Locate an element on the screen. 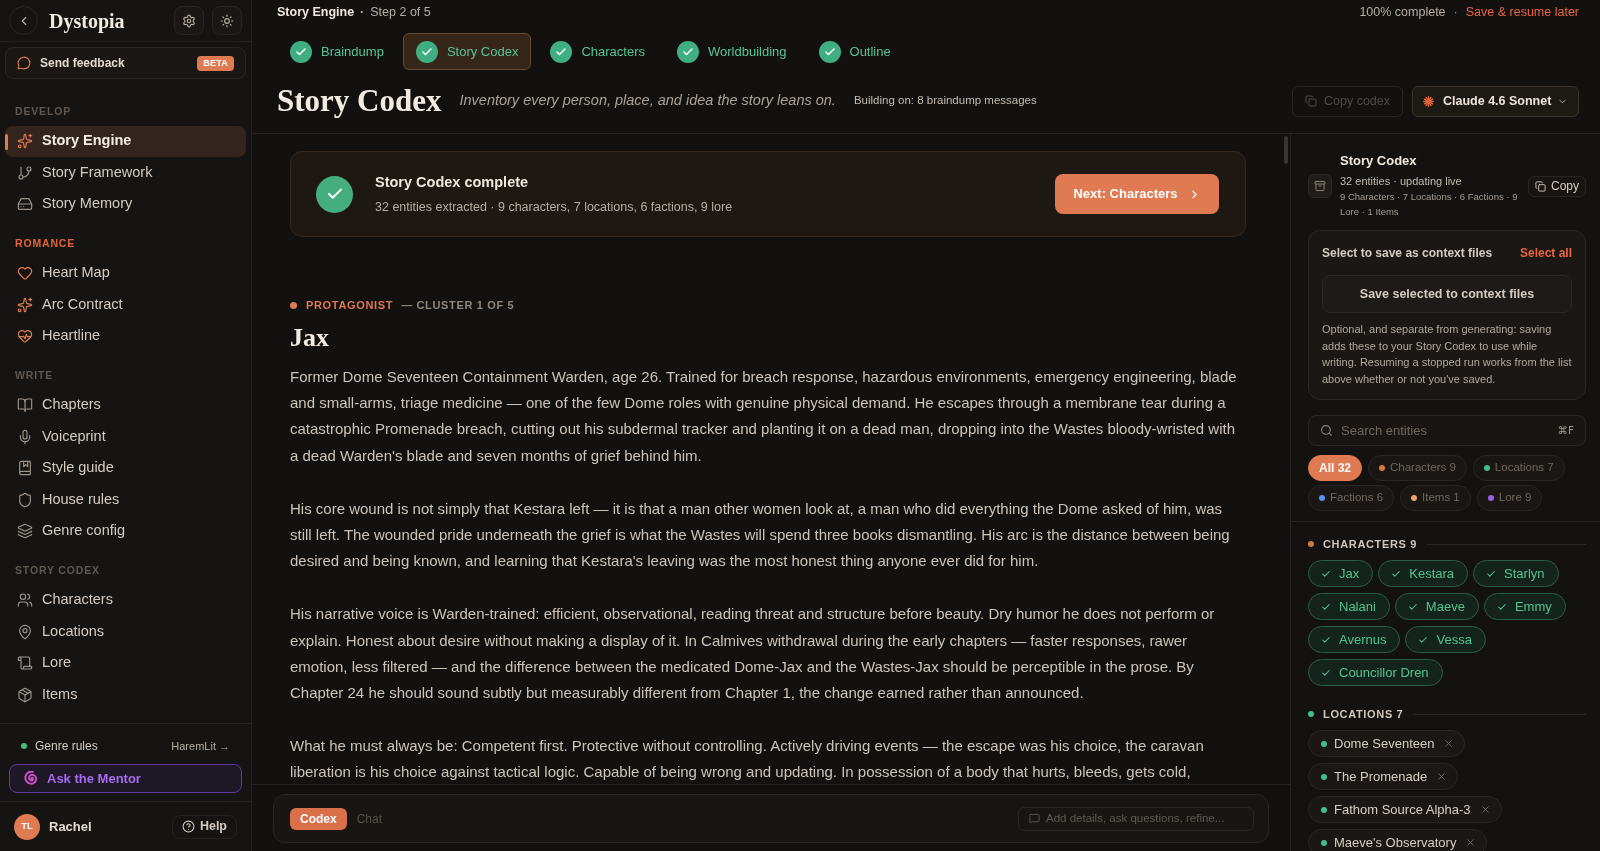 Image resolution: width=1600 pixels, height=851 pixels. card-detail: 32 entities extracted · 9 characters, 7 locations, 6 factions, 9 lore is located at coordinates (554, 207).